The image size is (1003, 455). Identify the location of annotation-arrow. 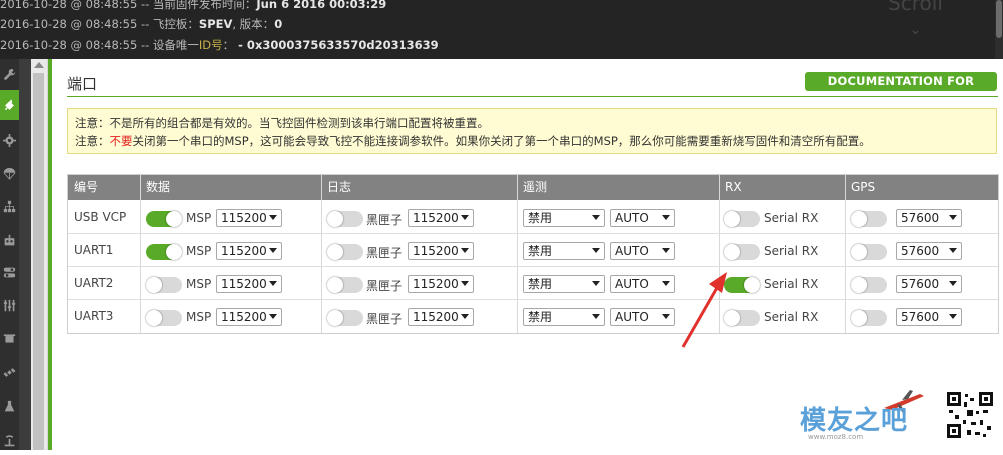
(704, 310).